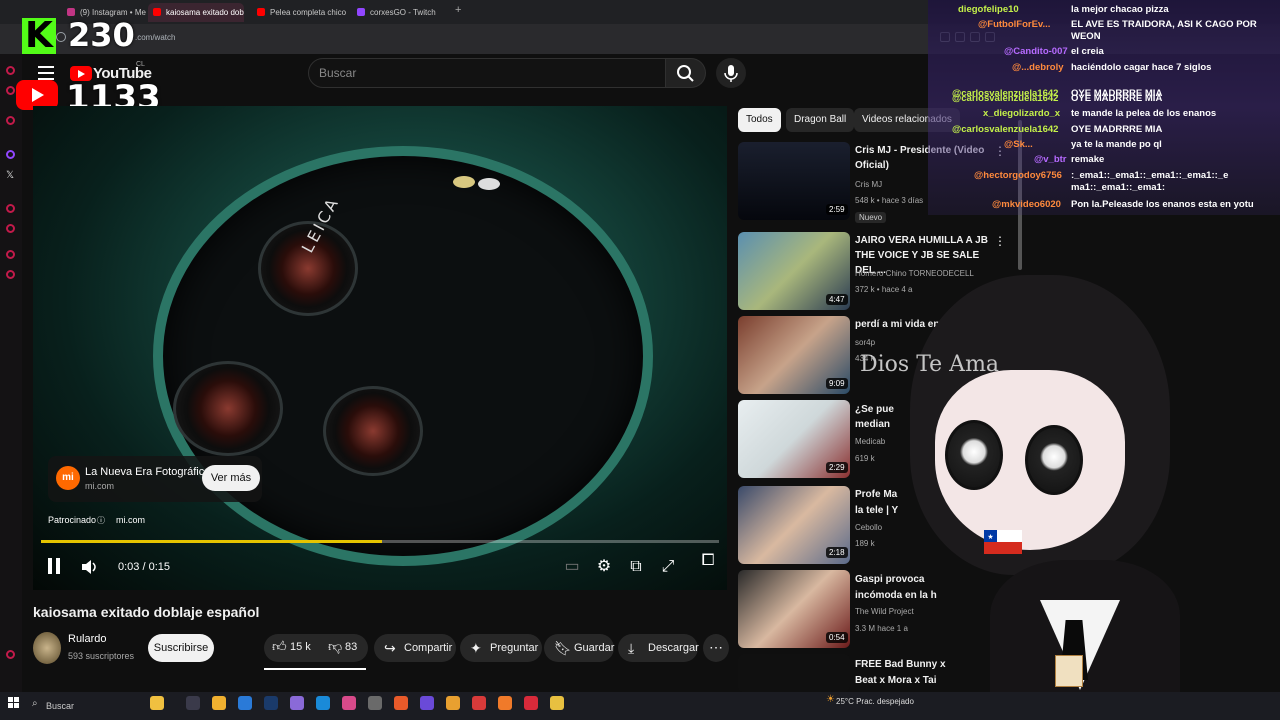  Describe the element at coordinates (11, 373) in the screenshot. I see `left-sidebar-dock: 𝕏` at that location.